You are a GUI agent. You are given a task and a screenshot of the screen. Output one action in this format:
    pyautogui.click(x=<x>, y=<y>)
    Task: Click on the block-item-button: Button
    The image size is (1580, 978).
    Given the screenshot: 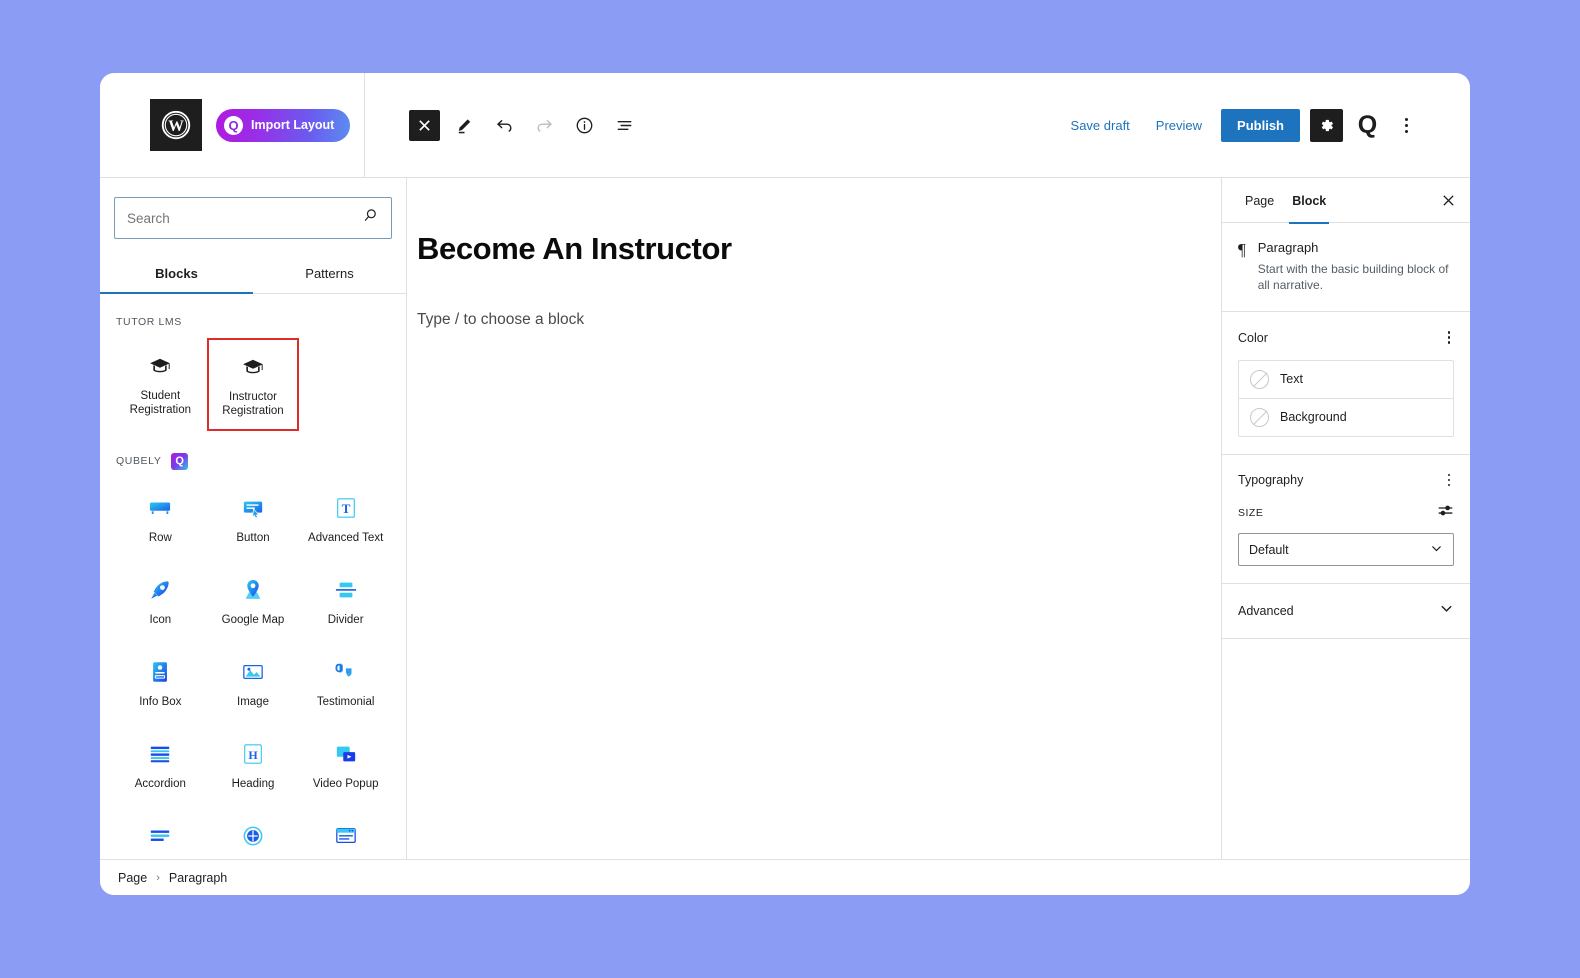 What is the action you would take?
    pyautogui.click(x=253, y=519)
    